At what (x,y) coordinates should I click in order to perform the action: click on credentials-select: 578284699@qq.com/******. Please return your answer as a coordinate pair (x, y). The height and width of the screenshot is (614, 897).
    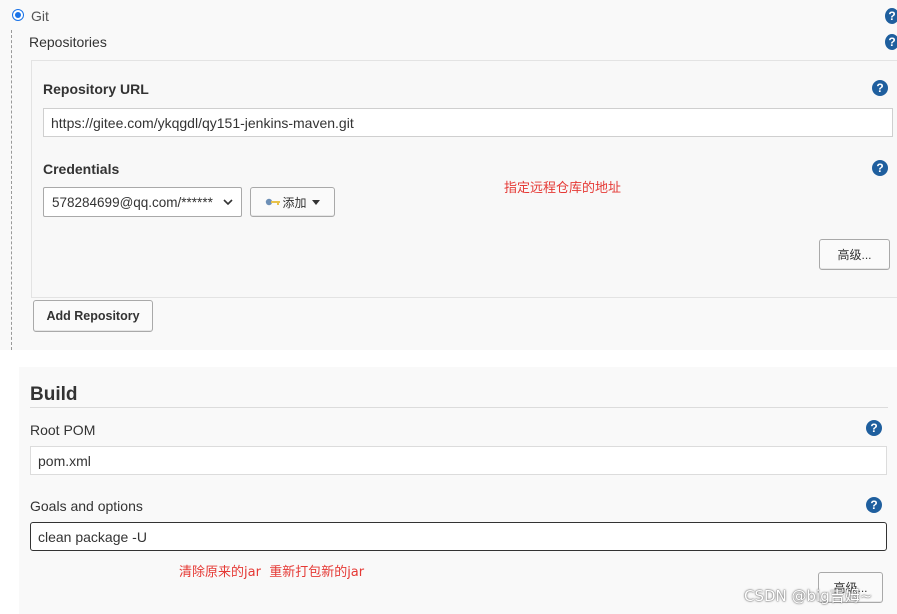
    Looking at the image, I should click on (142, 202).